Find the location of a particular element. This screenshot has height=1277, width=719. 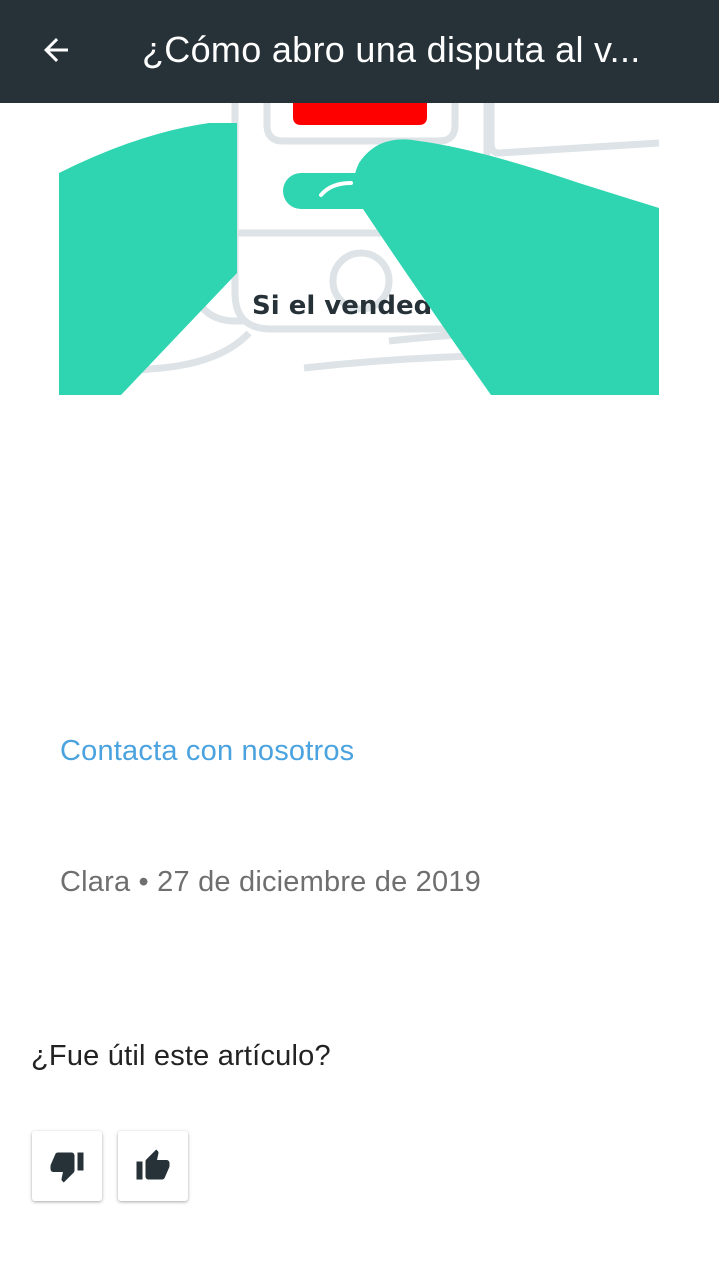

thumbs-down-button is located at coordinates (67, 1166).